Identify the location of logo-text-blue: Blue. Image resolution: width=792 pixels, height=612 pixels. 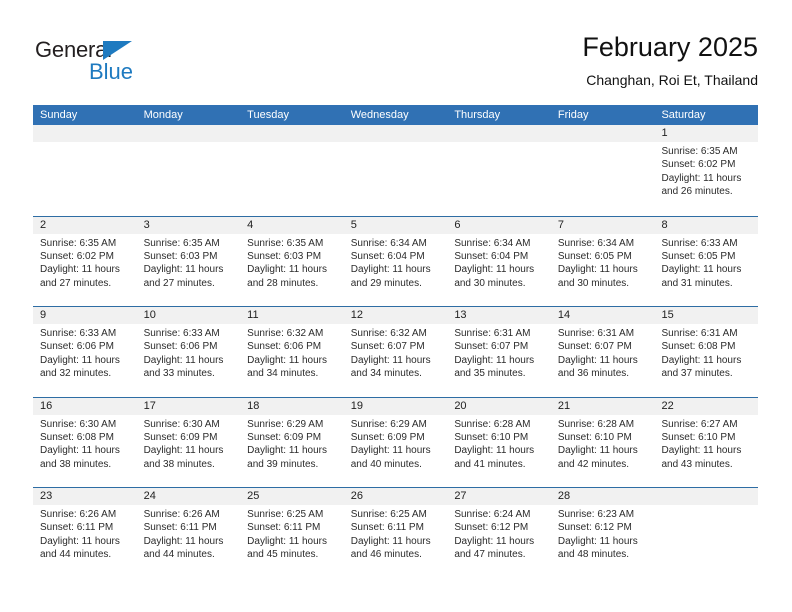
(111, 71).